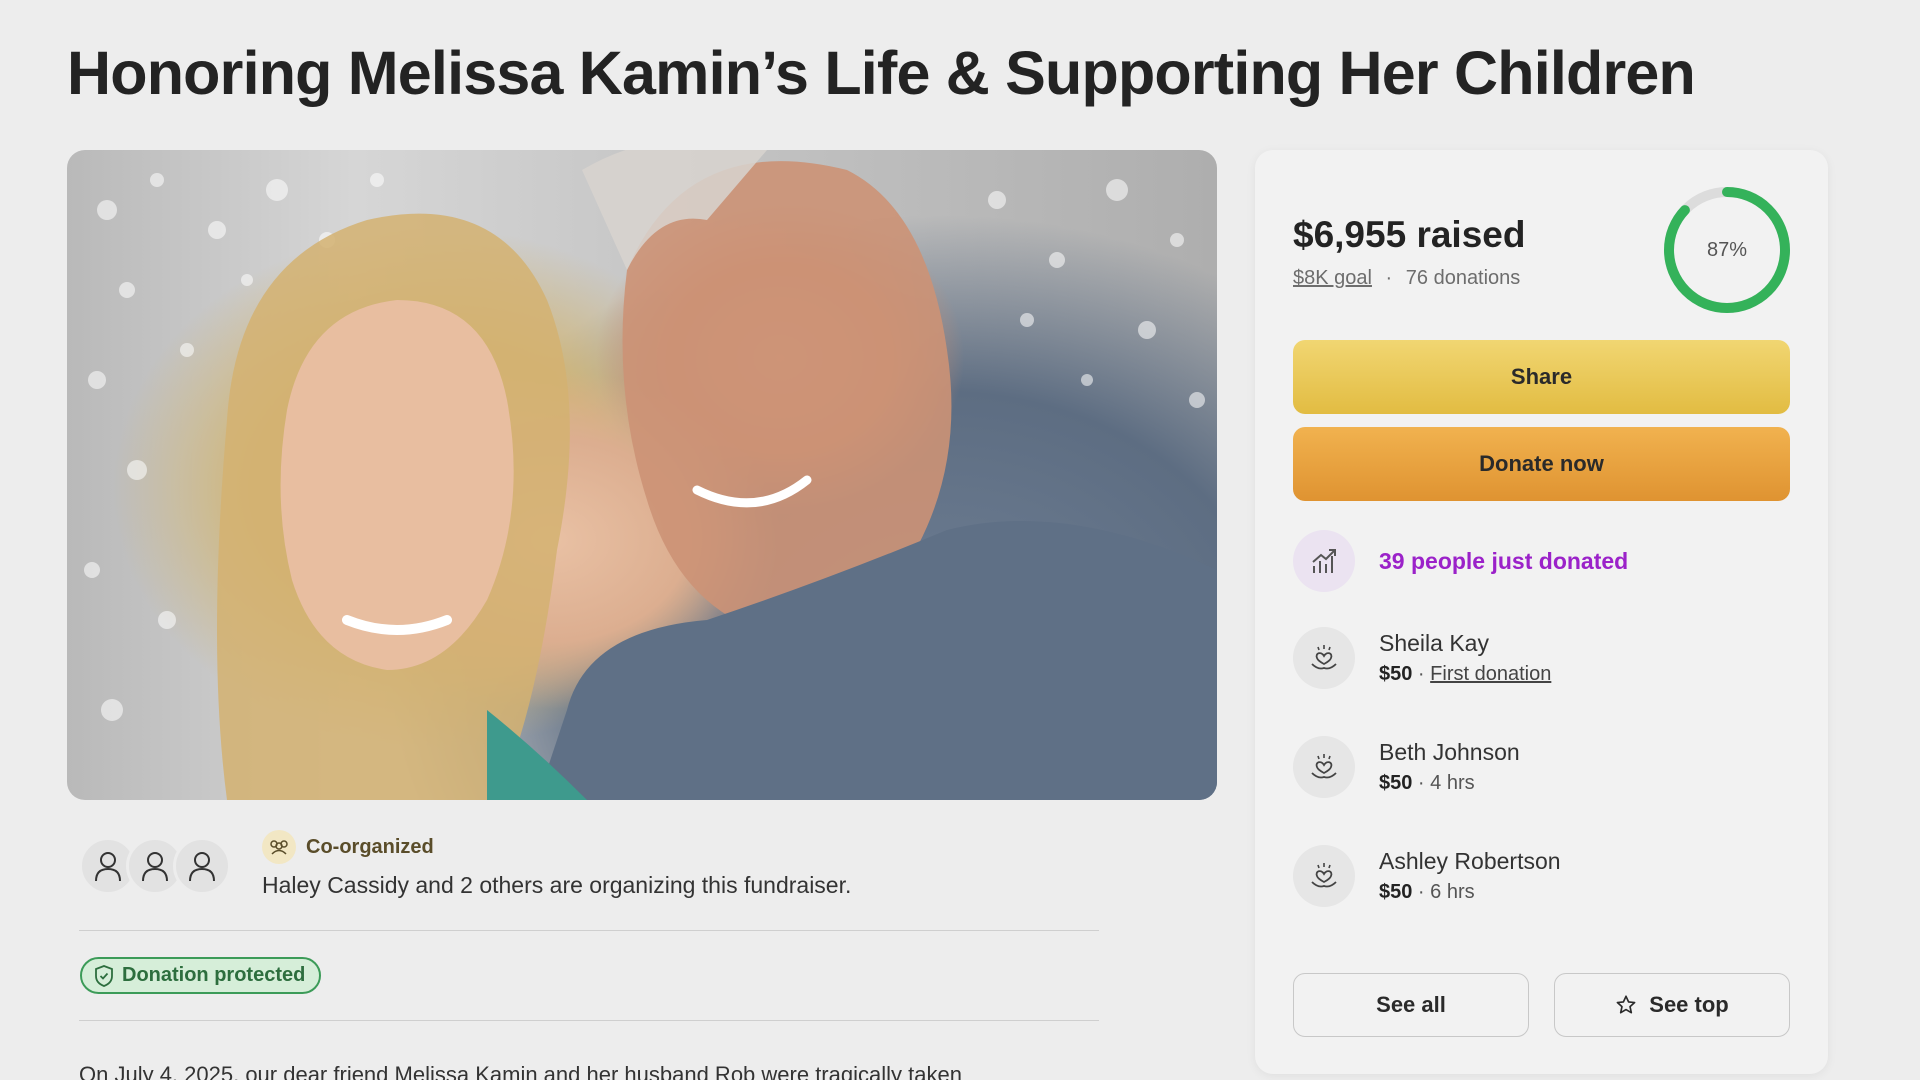 The height and width of the screenshot is (1080, 1920). I want to click on donor-meta: $50 · First donation, so click(1465, 674).